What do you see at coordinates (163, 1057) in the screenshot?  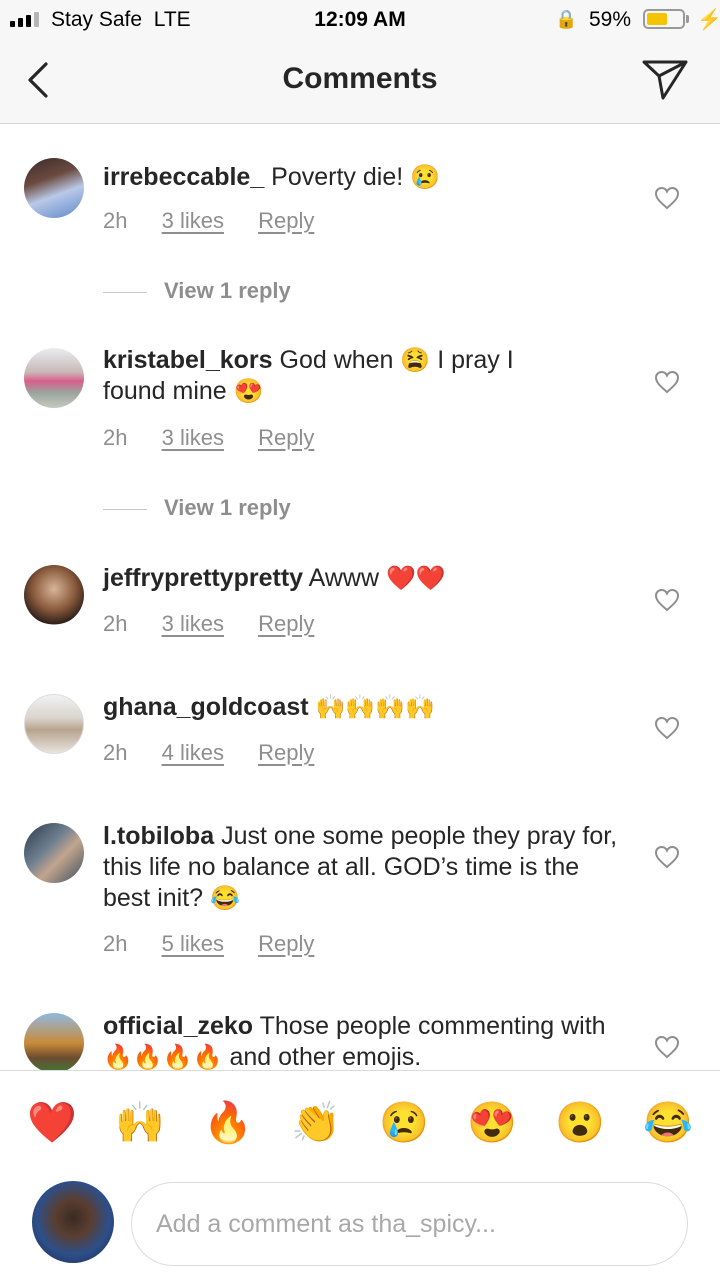 I see `comment-emoji: 🔥🔥🔥🔥` at bounding box center [163, 1057].